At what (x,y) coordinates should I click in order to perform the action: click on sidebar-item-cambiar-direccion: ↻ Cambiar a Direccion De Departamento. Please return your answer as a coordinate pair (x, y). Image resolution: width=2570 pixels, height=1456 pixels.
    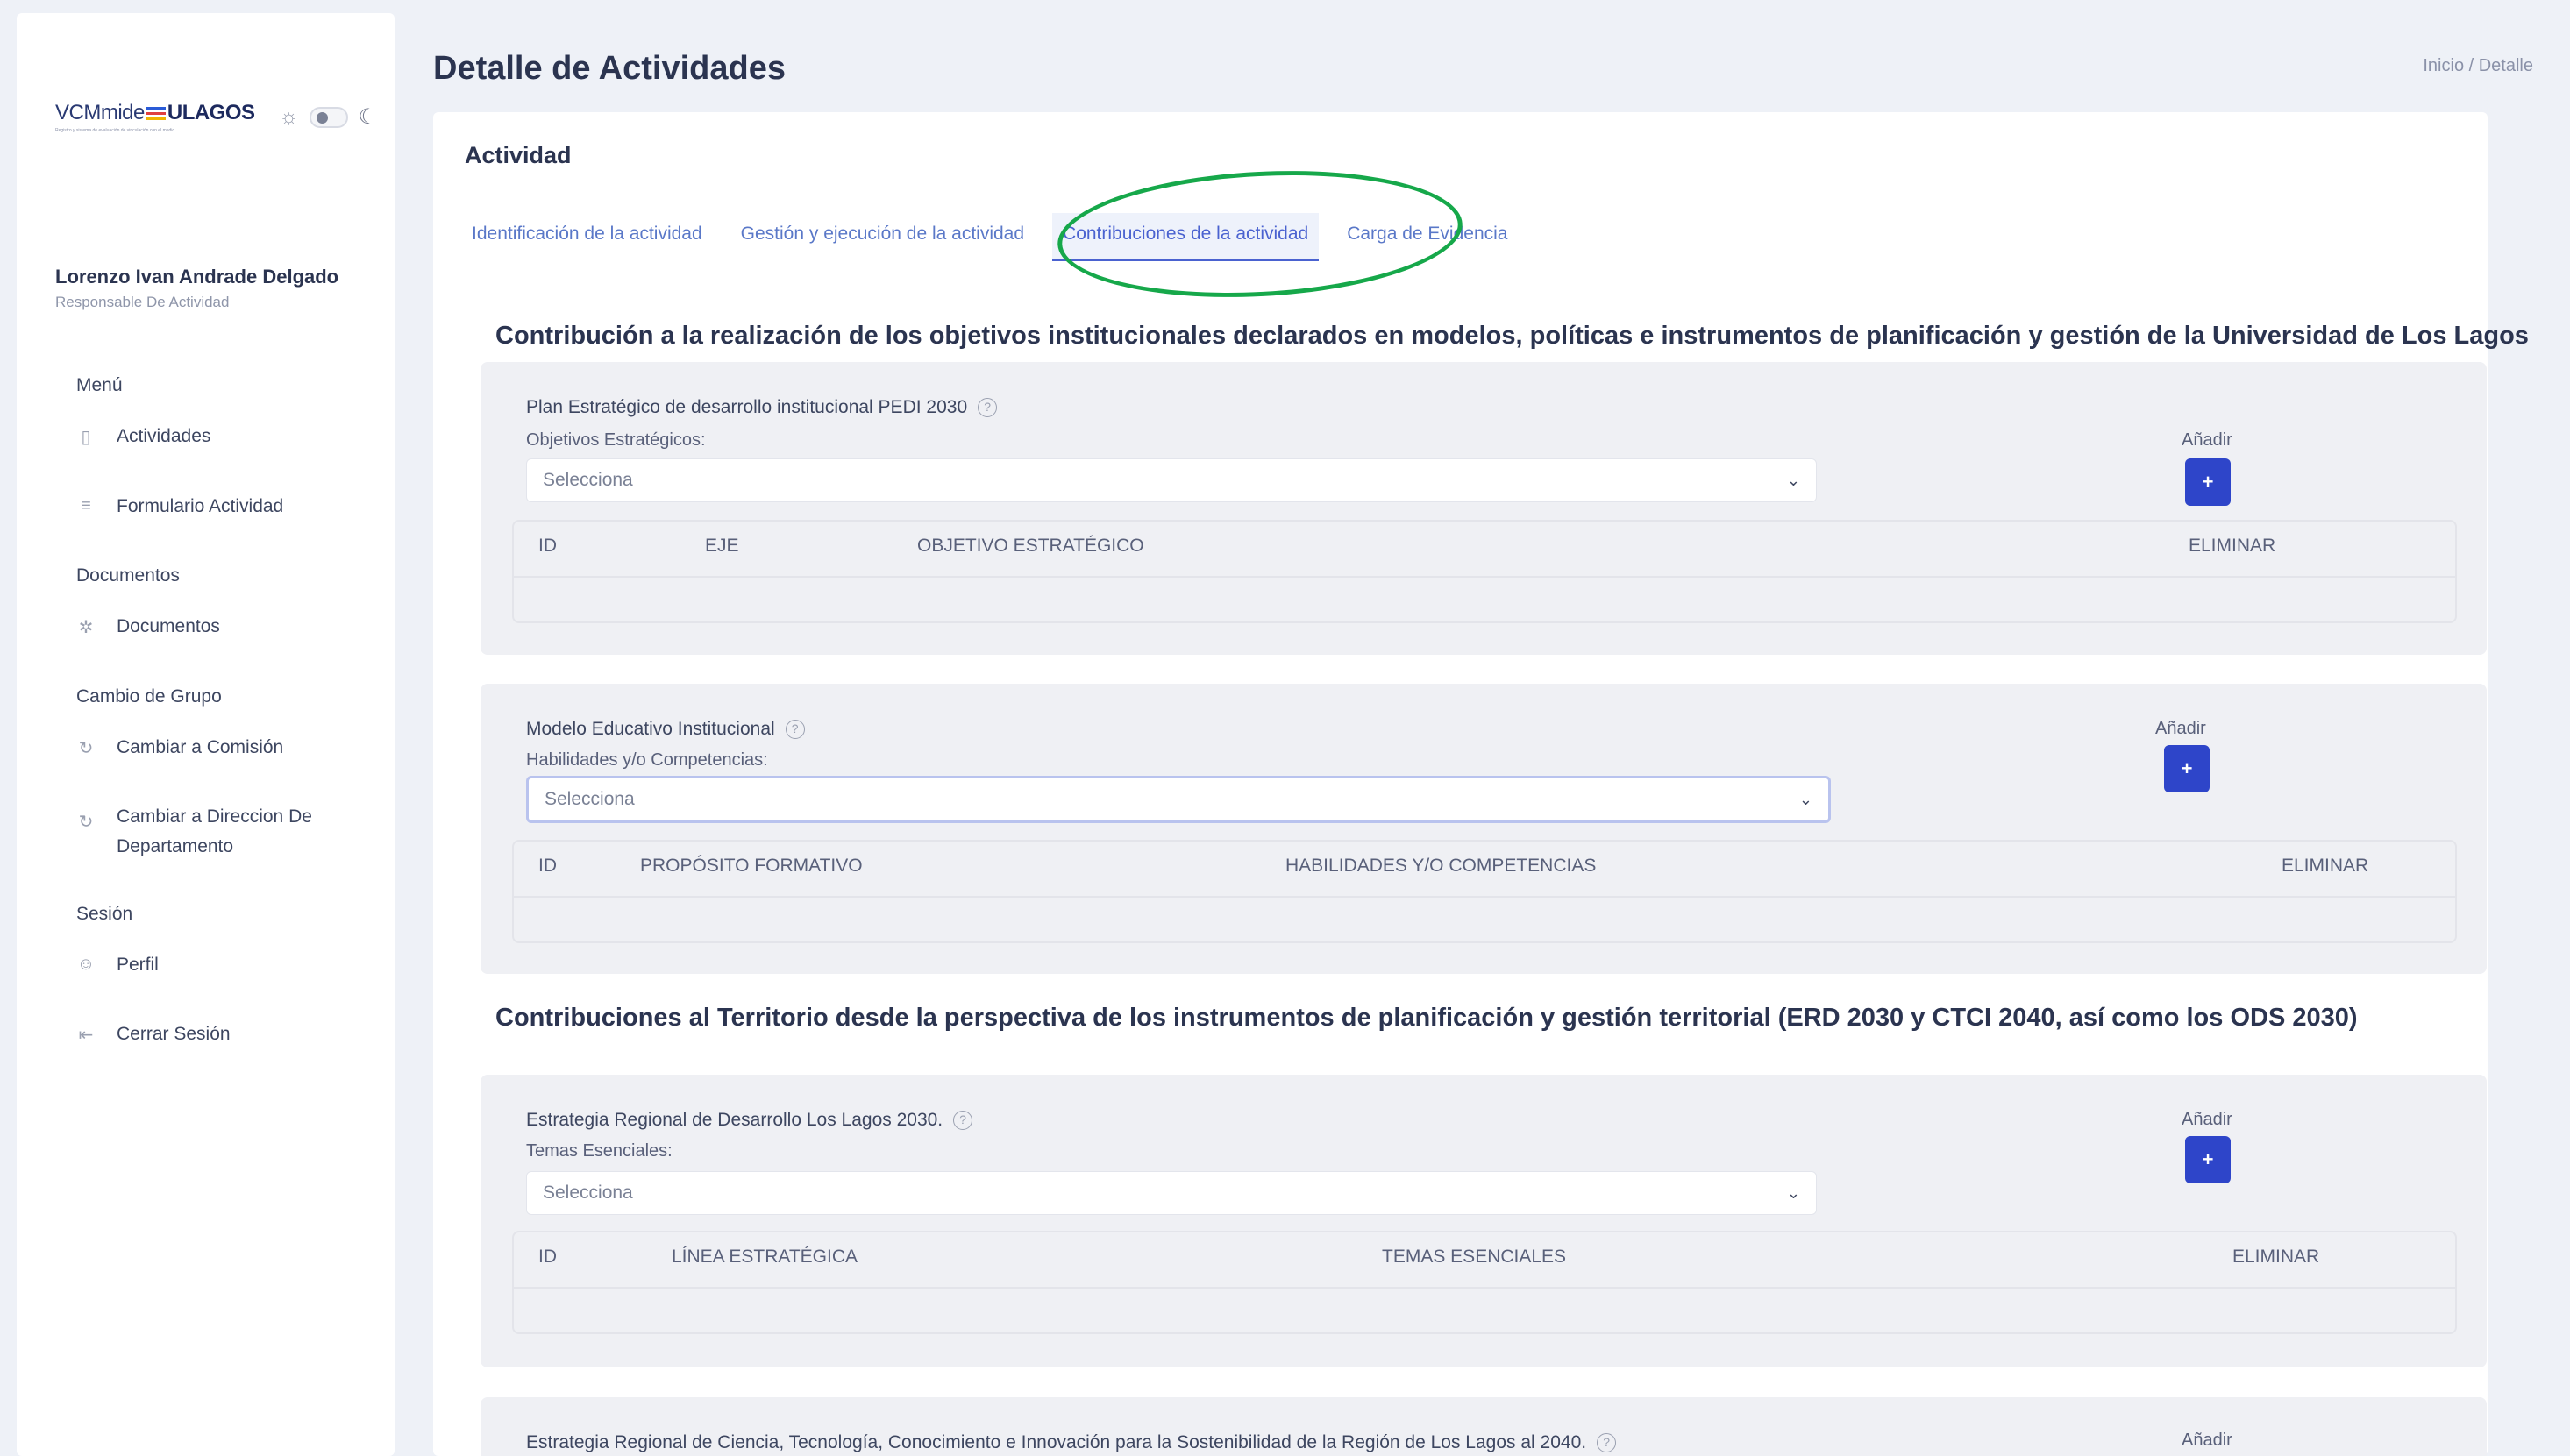
    Looking at the image, I should click on (234, 832).